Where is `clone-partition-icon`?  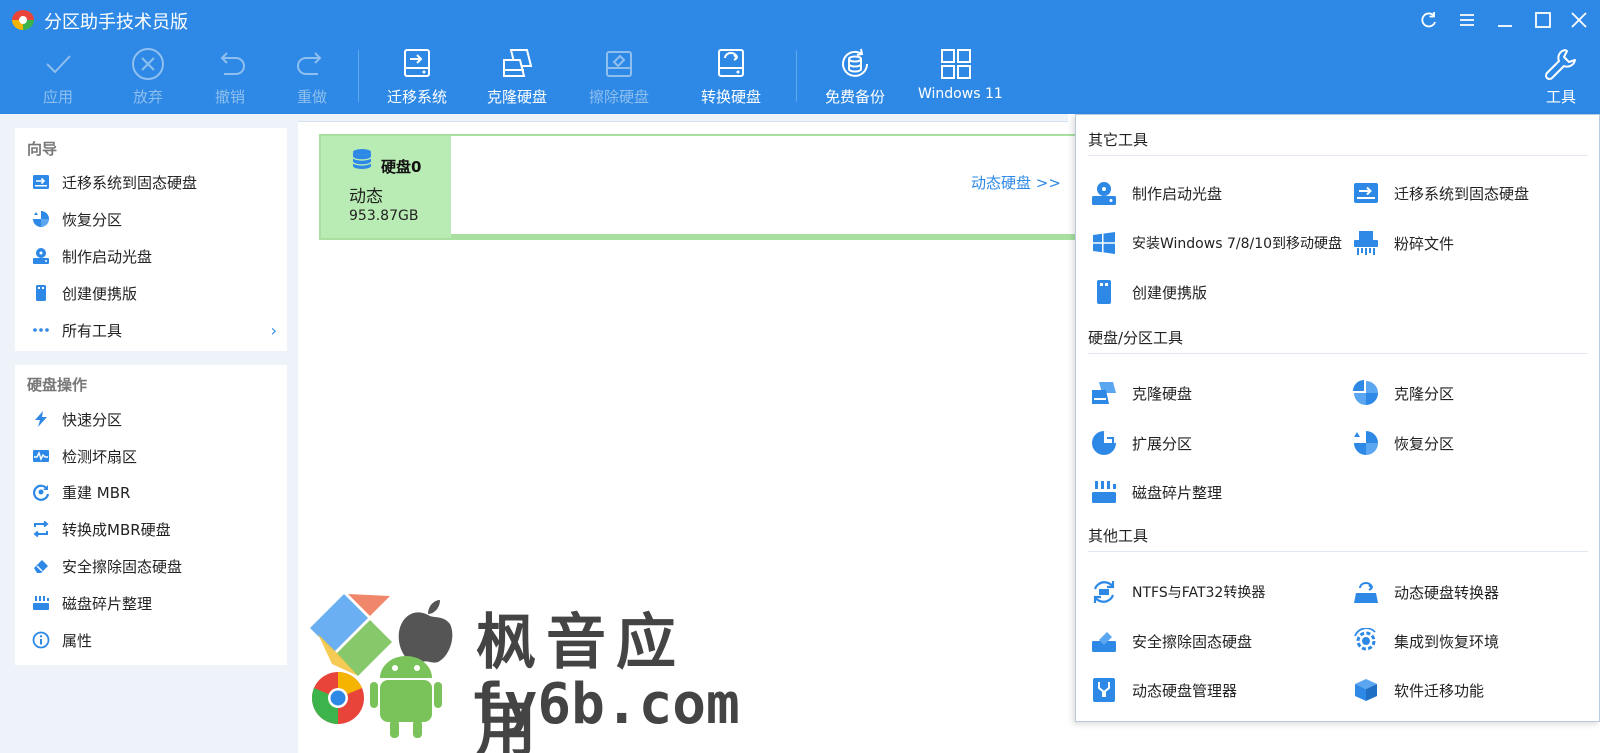
clone-partition-icon is located at coordinates (1366, 393).